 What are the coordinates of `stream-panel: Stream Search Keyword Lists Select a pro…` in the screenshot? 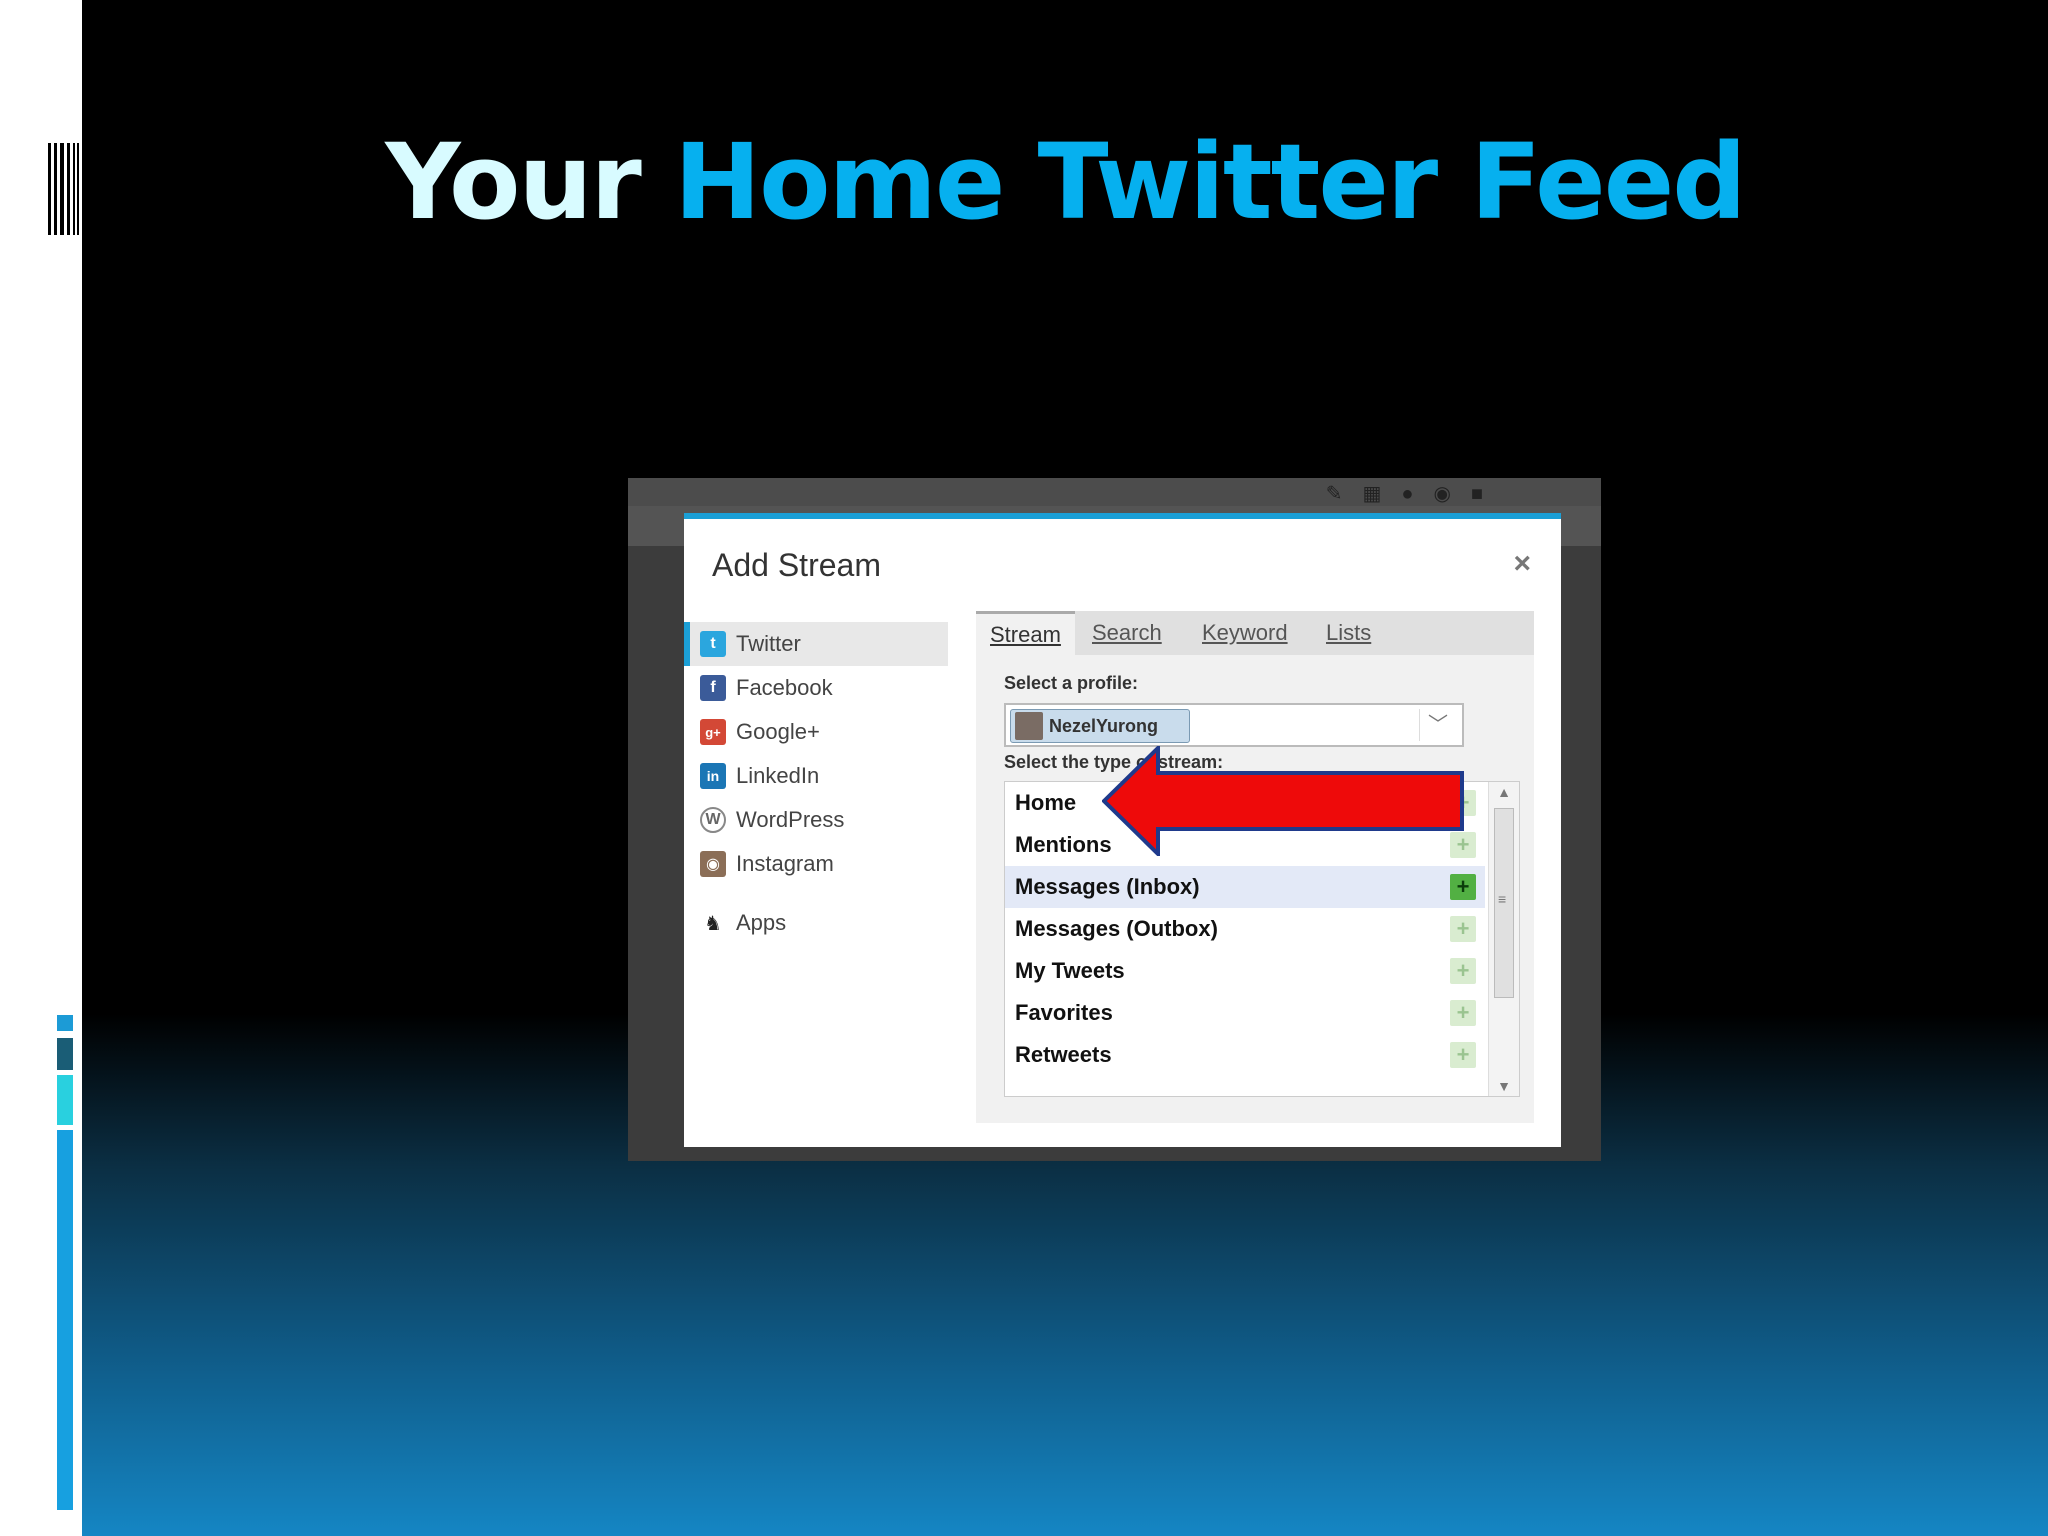 It's located at (1255, 867).